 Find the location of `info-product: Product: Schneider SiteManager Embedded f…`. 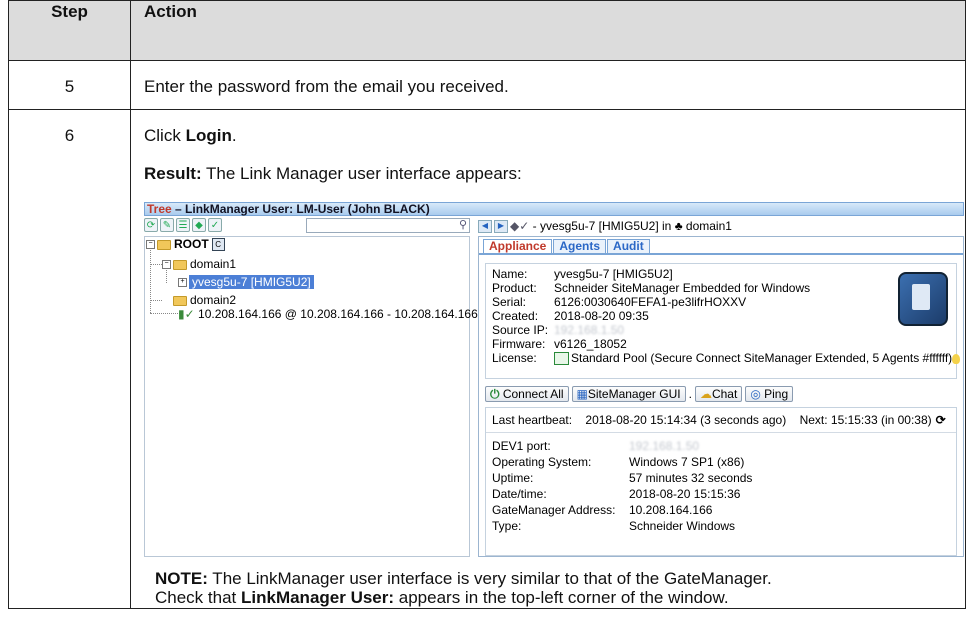

info-product: Product: Schneider SiteManager Embedded f… is located at coordinates (651, 288).